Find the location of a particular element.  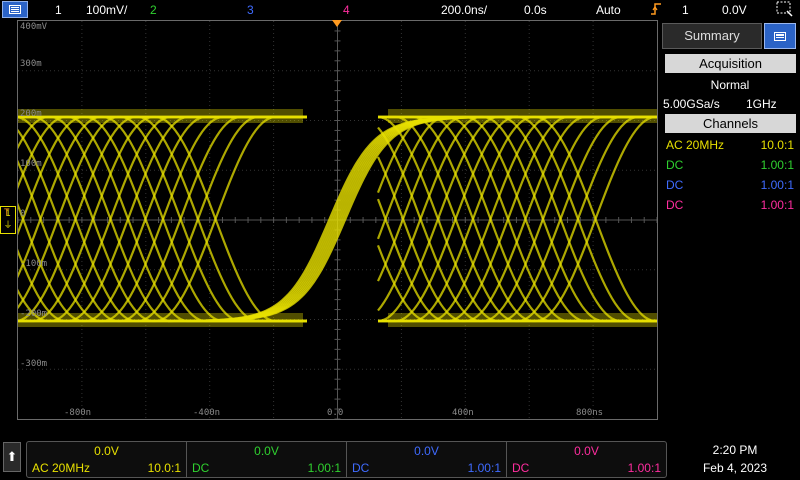

ch4-info: 0.0V DC 1.00:1 is located at coordinates (586, 459).